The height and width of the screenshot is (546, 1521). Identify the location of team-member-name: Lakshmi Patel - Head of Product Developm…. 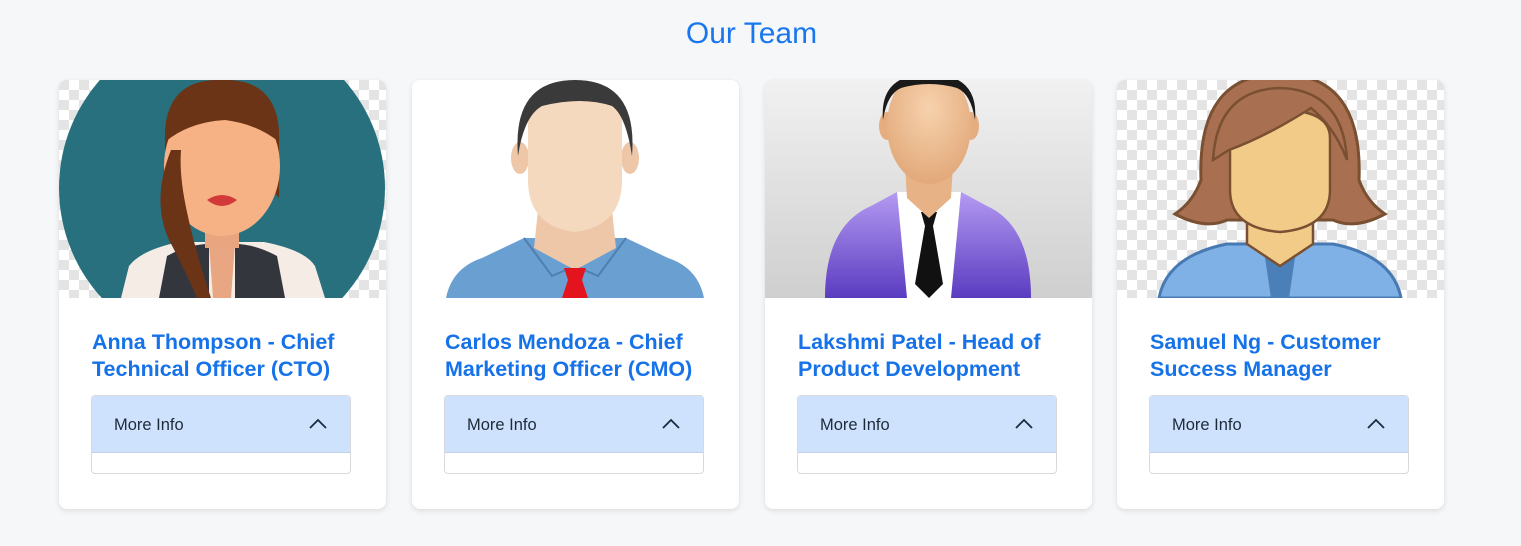
(919, 355).